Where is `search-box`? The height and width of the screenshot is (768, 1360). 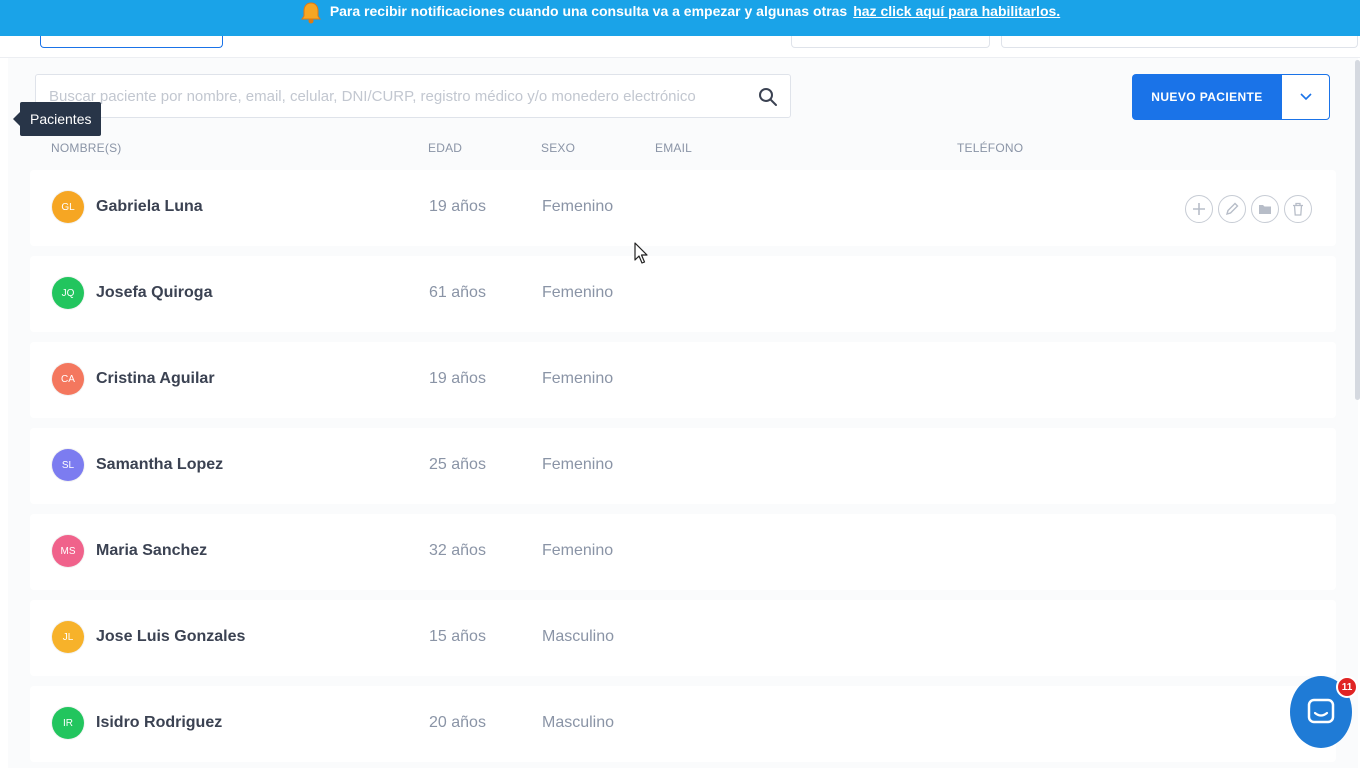
search-box is located at coordinates (413, 96).